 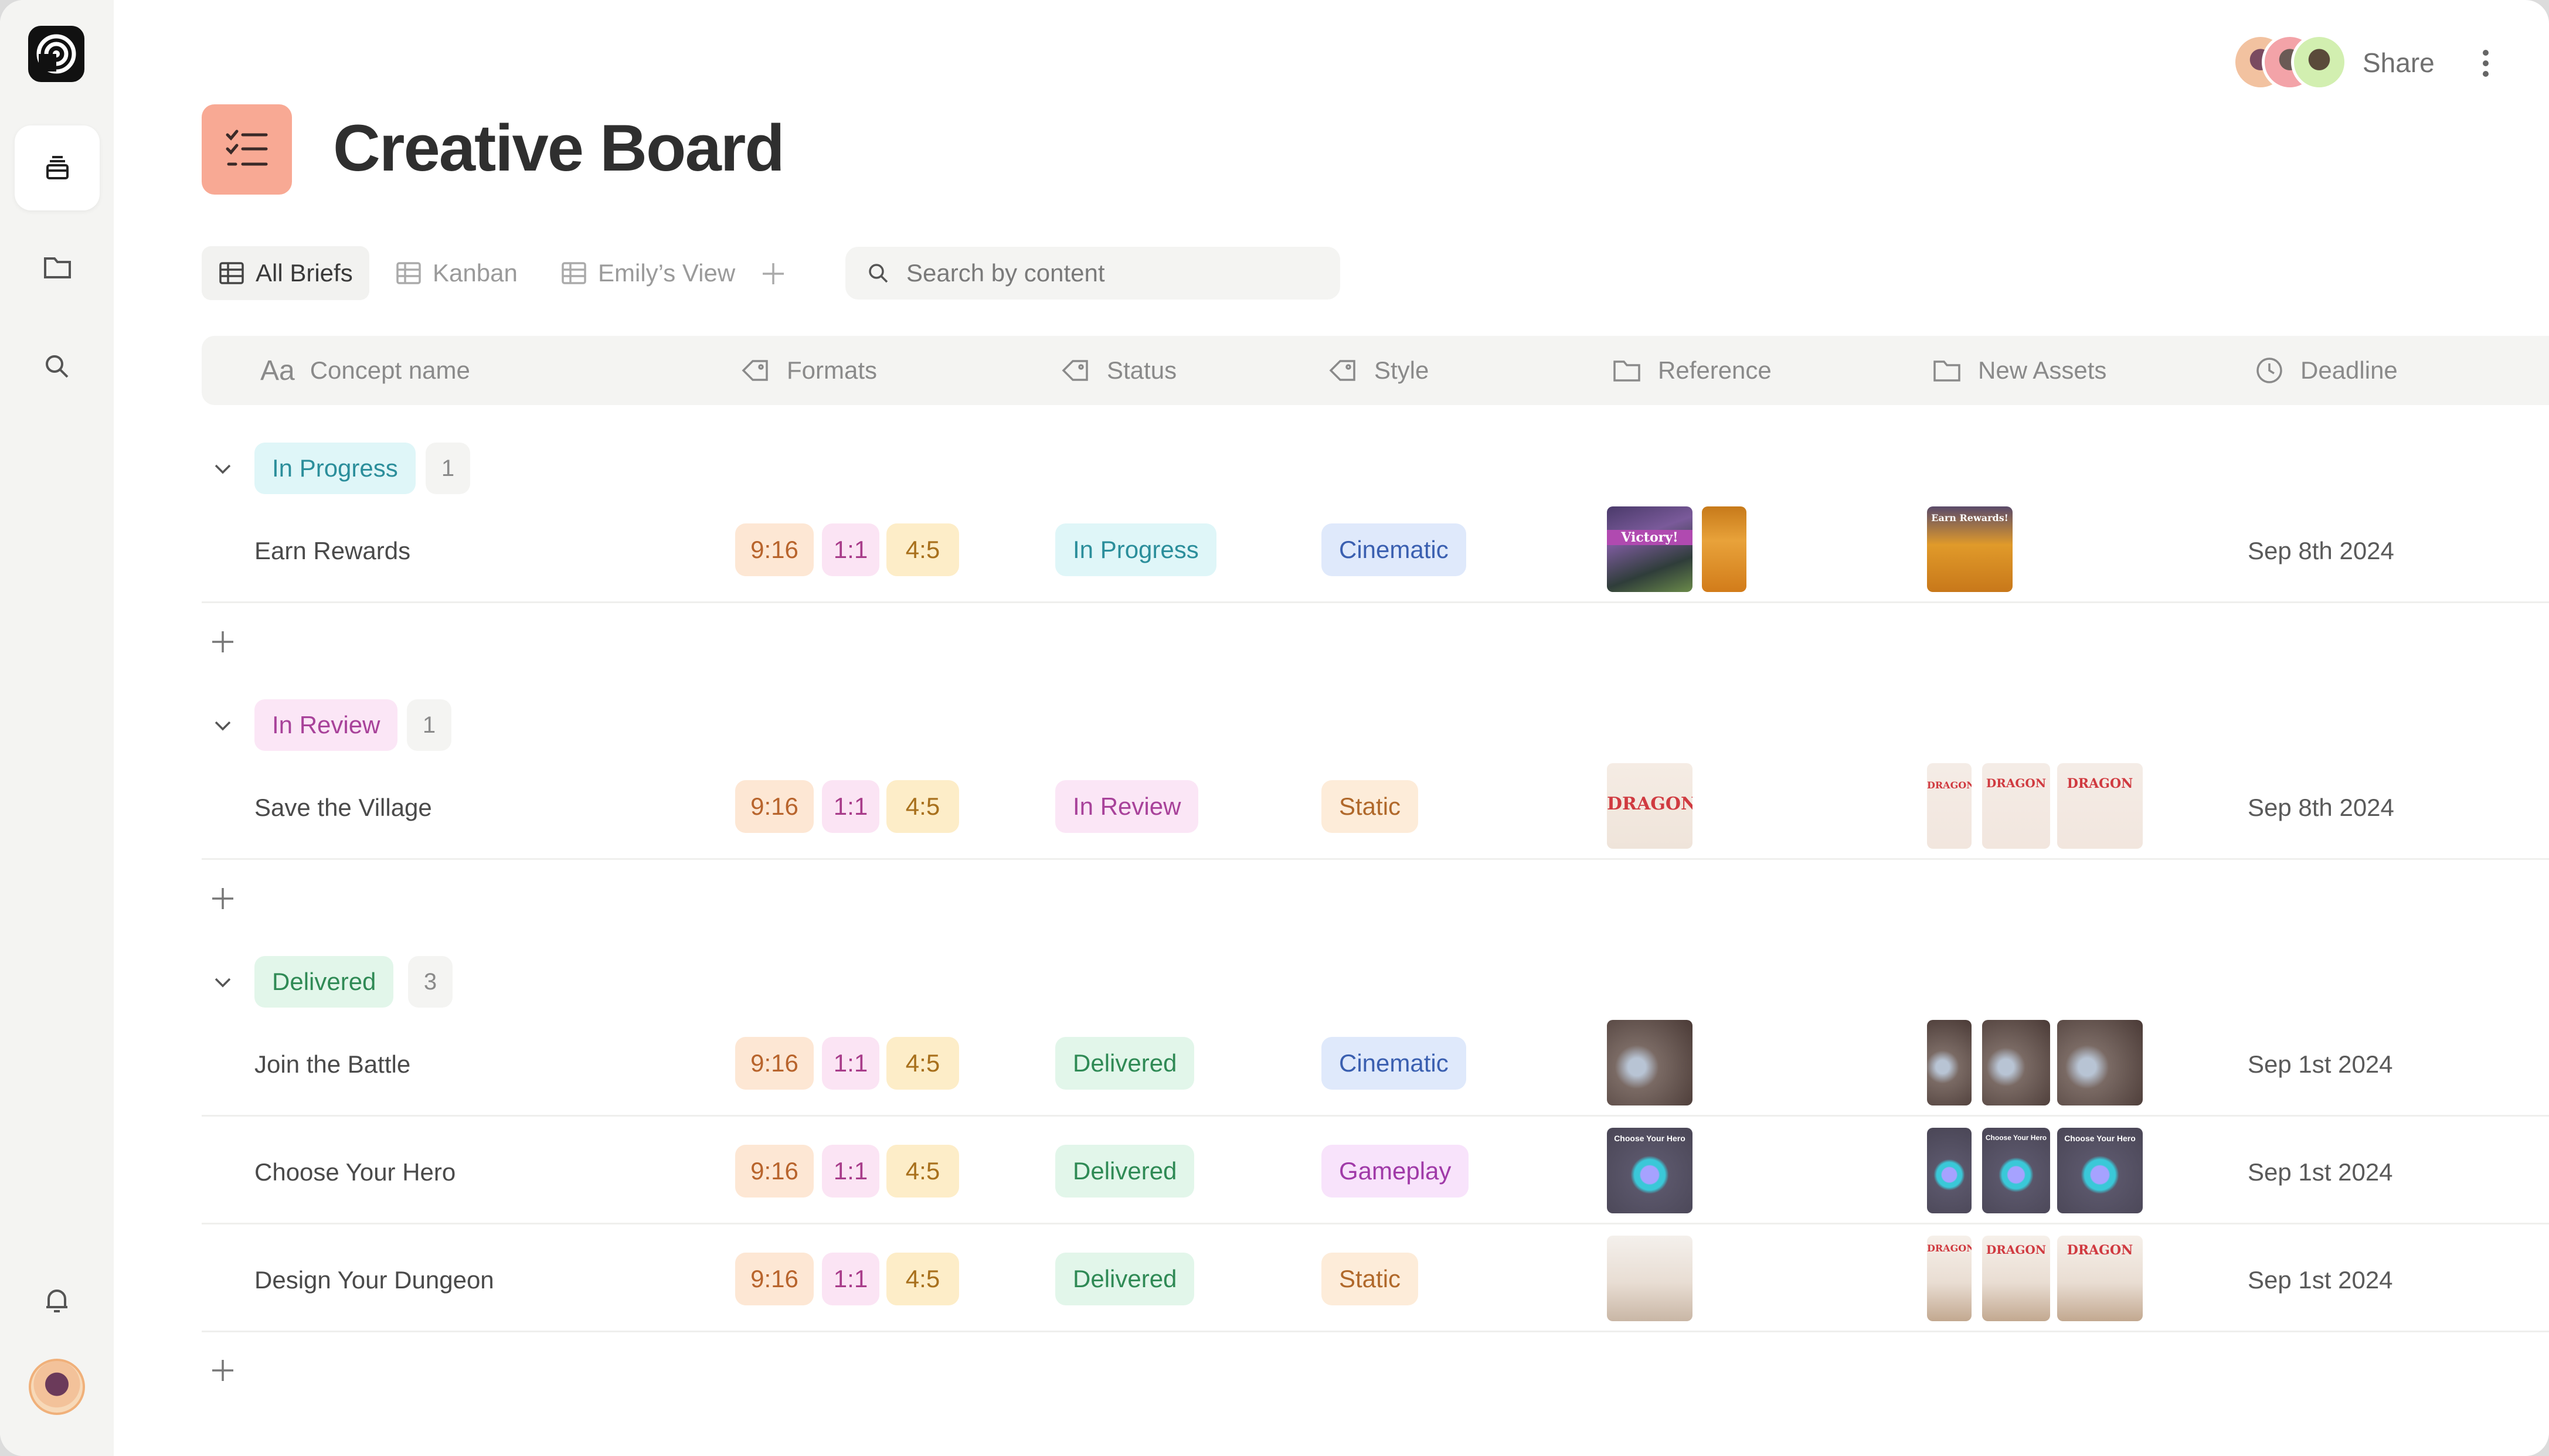 What do you see at coordinates (1970, 549) in the screenshot?
I see `asset-thumbnail: Earn Rewards!` at bounding box center [1970, 549].